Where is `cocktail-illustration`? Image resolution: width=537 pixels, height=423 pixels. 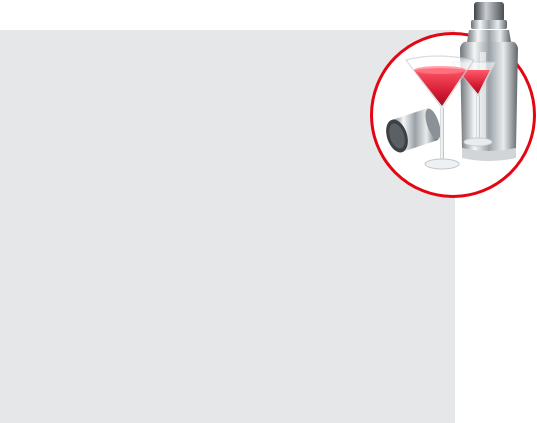
cocktail-illustration is located at coordinates (452, 86).